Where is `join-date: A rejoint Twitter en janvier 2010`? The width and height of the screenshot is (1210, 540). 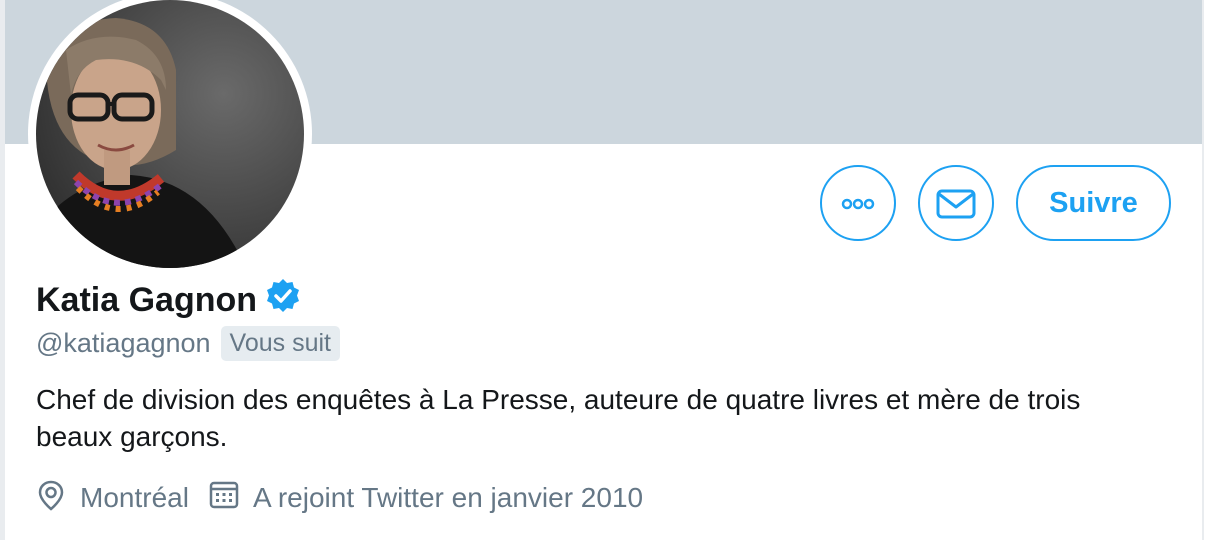 join-date: A rejoint Twitter en janvier 2010 is located at coordinates (448, 497).